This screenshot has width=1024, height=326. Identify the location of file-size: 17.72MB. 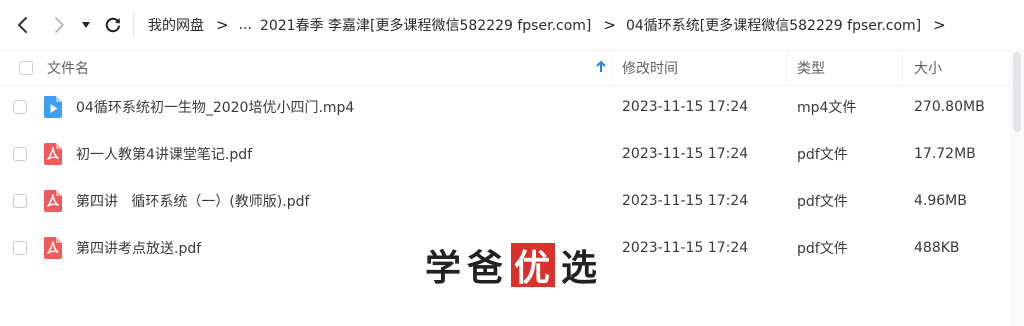
(945, 154).